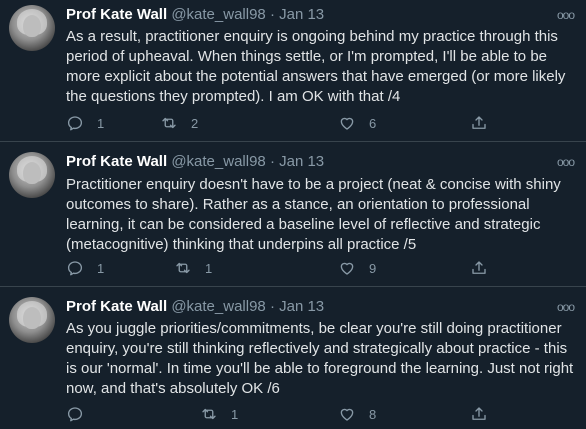  I want to click on like-count: 9, so click(373, 268).